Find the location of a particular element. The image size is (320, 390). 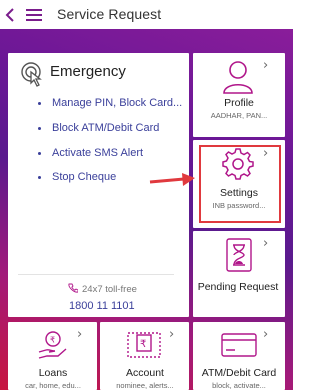

emergency-item-label: Block ATM/Debit Card is located at coordinates (106, 128).